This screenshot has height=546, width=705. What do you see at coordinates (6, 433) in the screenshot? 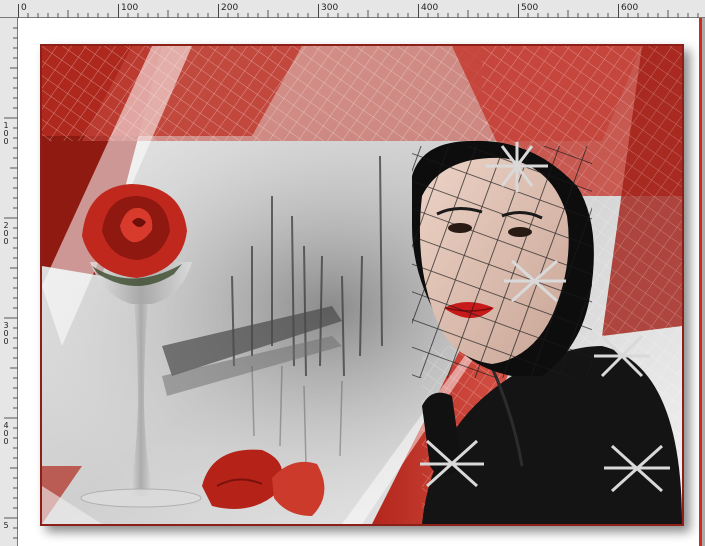
I see `ruler-vlabel-400: 4 0 0` at bounding box center [6, 433].